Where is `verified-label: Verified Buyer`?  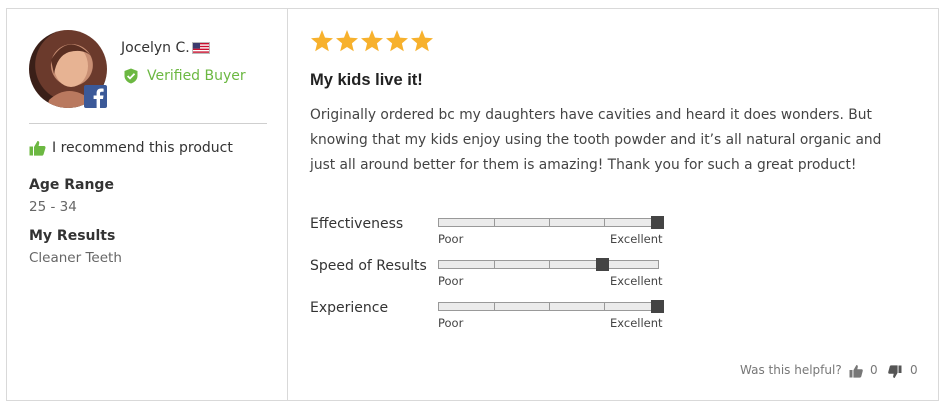 verified-label: Verified Buyer is located at coordinates (196, 76).